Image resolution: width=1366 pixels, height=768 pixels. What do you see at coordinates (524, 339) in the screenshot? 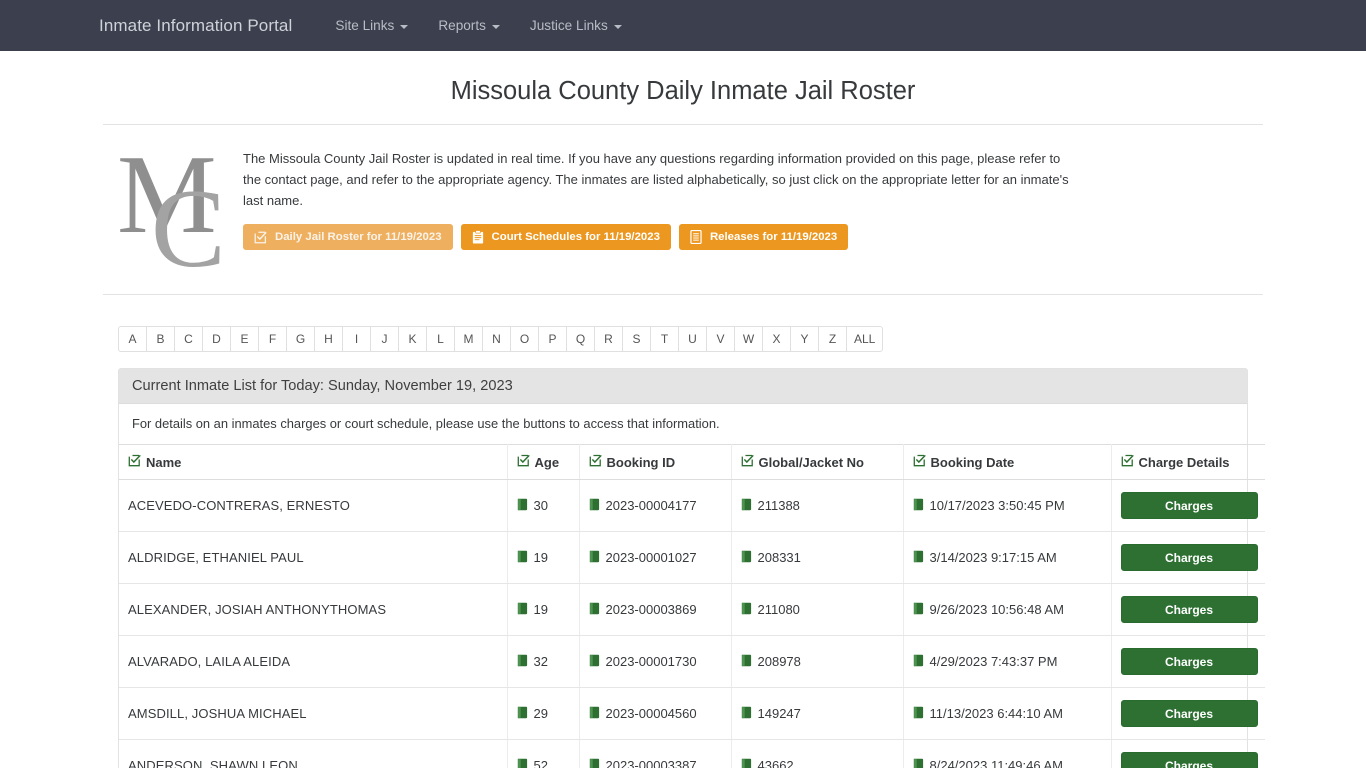
I see `alpha-button-o: O` at bounding box center [524, 339].